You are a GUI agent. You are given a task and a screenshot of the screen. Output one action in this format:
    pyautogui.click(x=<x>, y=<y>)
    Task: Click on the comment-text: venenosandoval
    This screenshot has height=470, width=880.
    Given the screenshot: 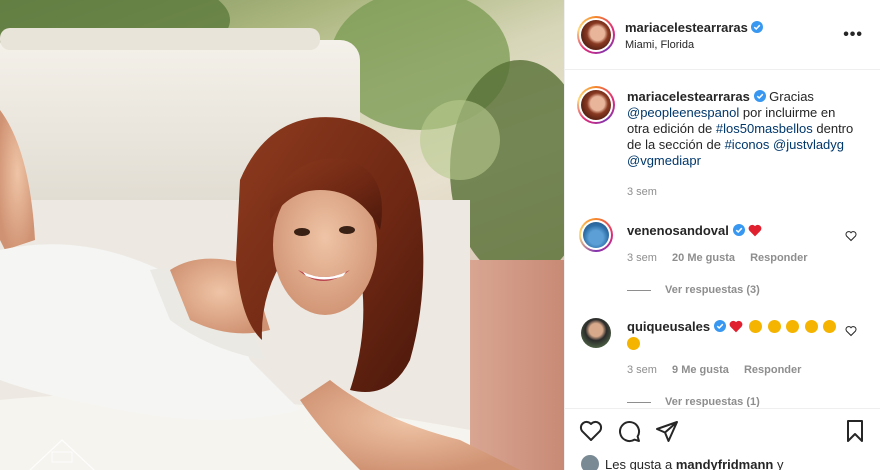 What is the action you would take?
    pyautogui.click(x=694, y=230)
    